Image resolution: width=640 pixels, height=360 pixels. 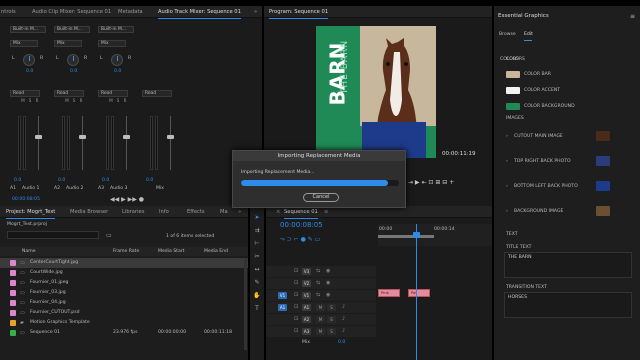 I want to click on tab-browse: Browse, so click(x=507, y=34).